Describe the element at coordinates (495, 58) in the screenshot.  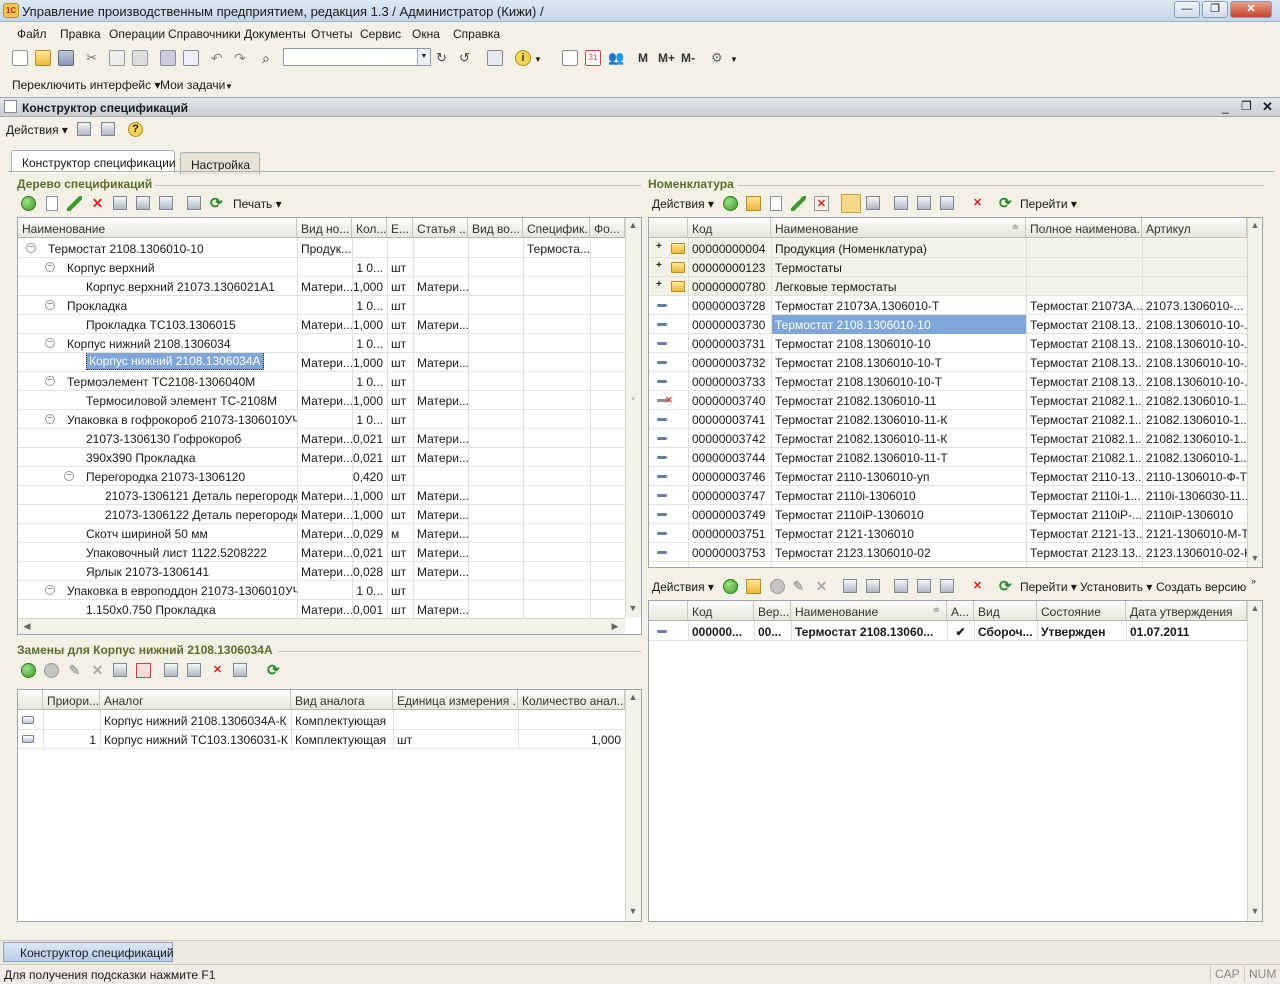
I see `new-window-icon` at that location.